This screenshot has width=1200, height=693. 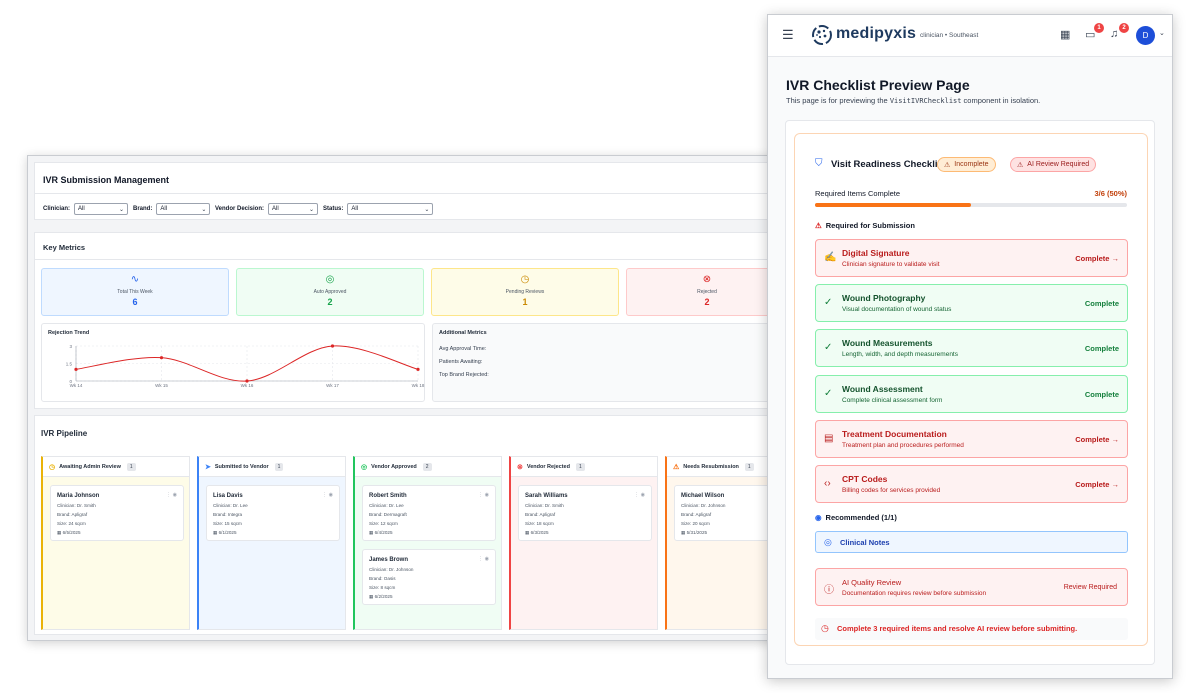 What do you see at coordinates (1145, 35) in the screenshot?
I see `avatar: D` at bounding box center [1145, 35].